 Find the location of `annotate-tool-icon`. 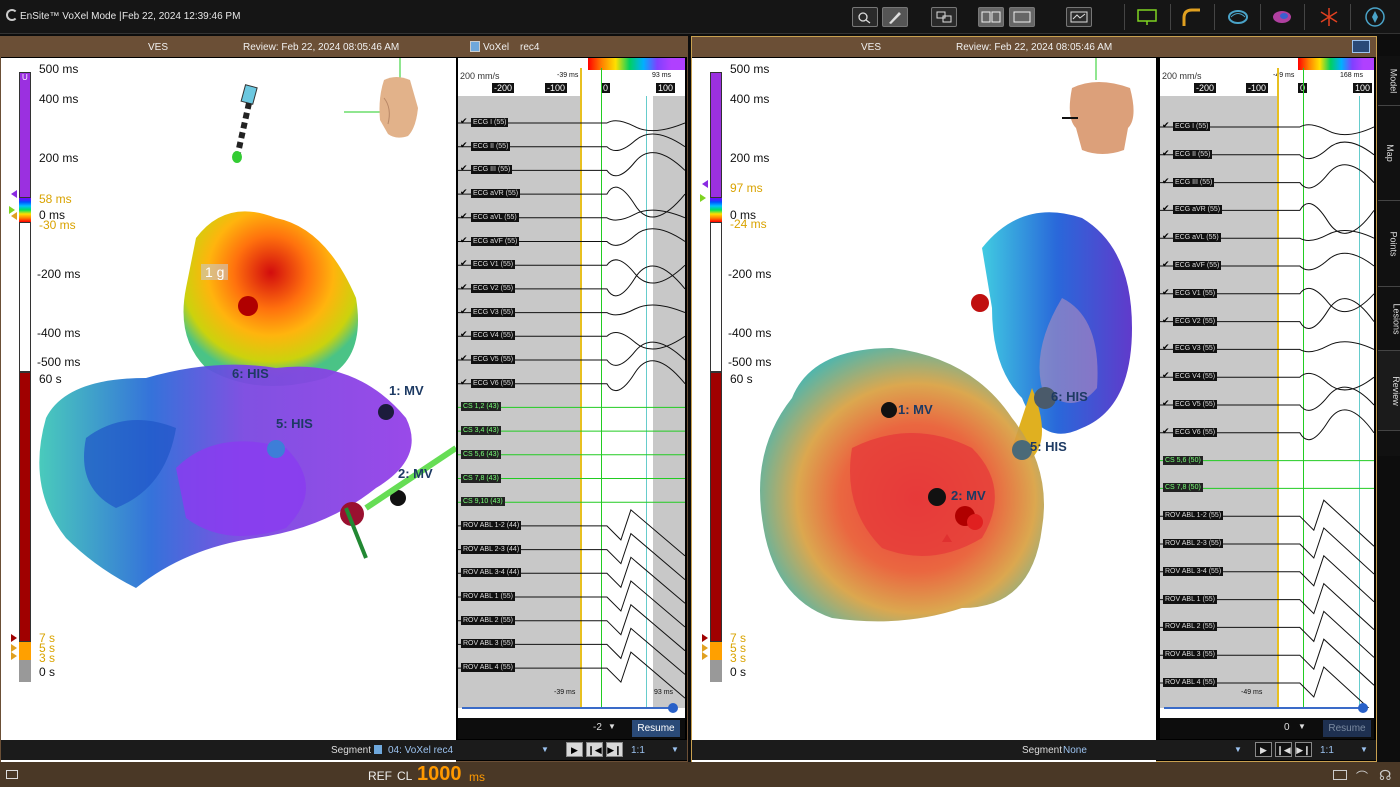

annotate-tool-icon is located at coordinates (895, 17).